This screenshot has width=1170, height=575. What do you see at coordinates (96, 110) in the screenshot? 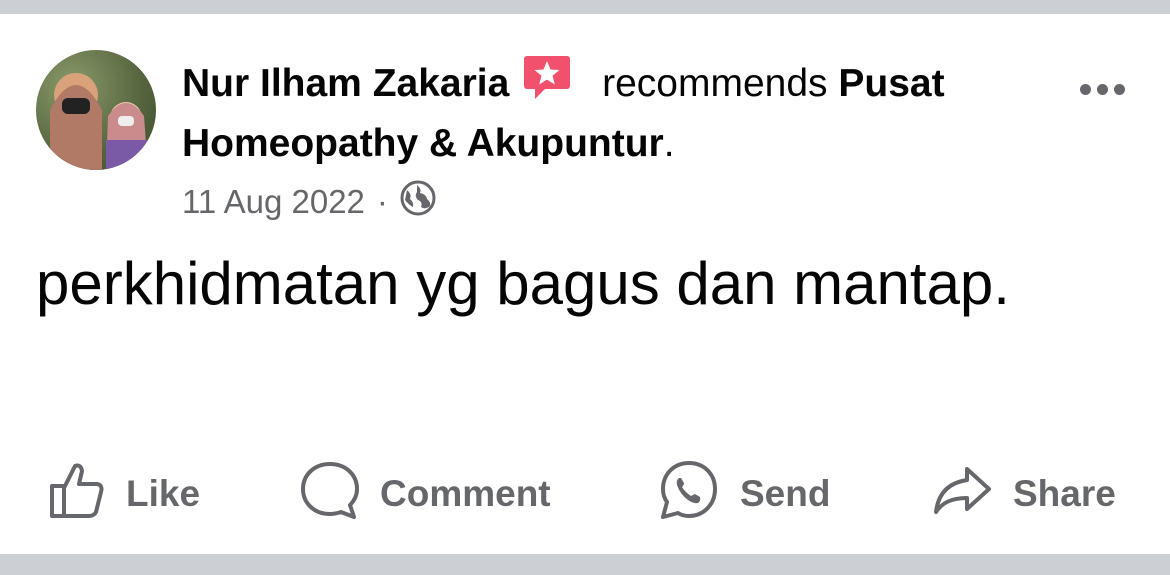
I see `avatar` at bounding box center [96, 110].